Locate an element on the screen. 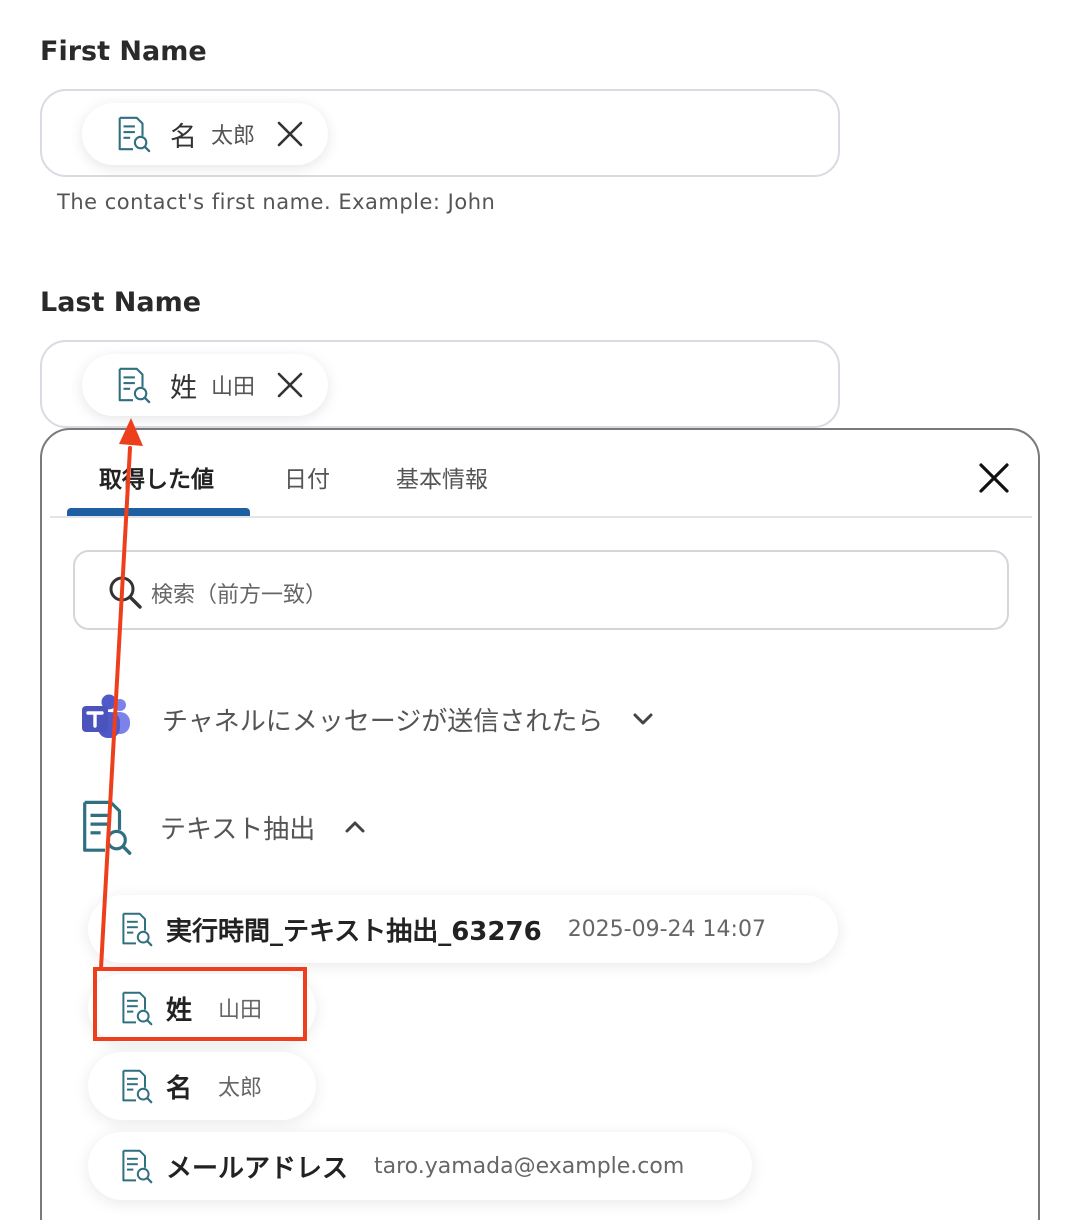 The image size is (1084, 1220). search-placeholder: 検索（前方一致） is located at coordinates (239, 595).